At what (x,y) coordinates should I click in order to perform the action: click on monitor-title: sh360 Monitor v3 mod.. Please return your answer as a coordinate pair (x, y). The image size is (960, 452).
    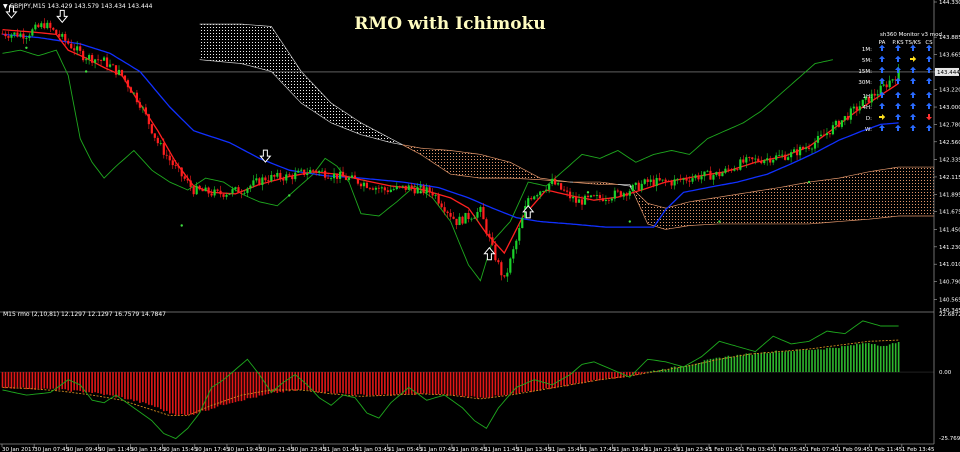
    Looking at the image, I should click on (912, 35).